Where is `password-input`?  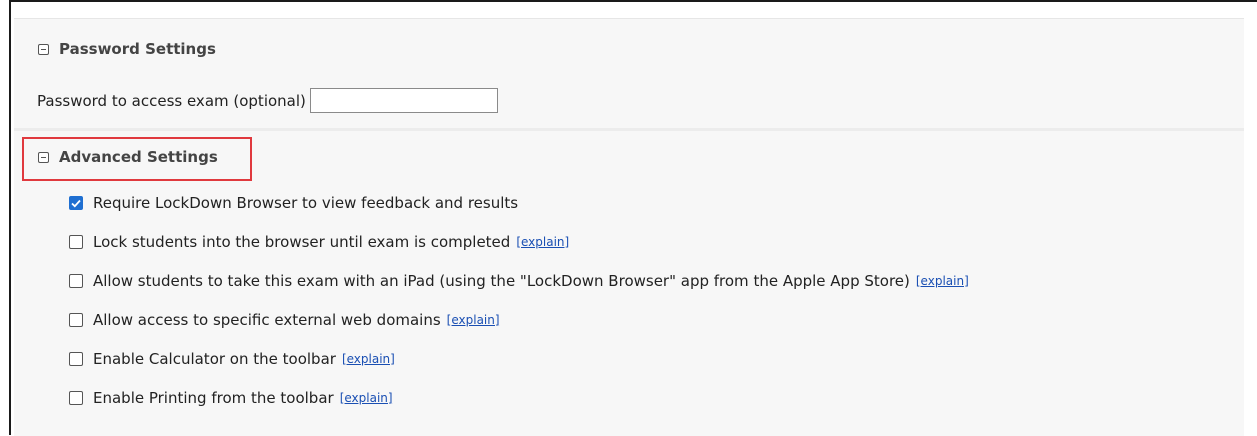
password-input is located at coordinates (403, 100).